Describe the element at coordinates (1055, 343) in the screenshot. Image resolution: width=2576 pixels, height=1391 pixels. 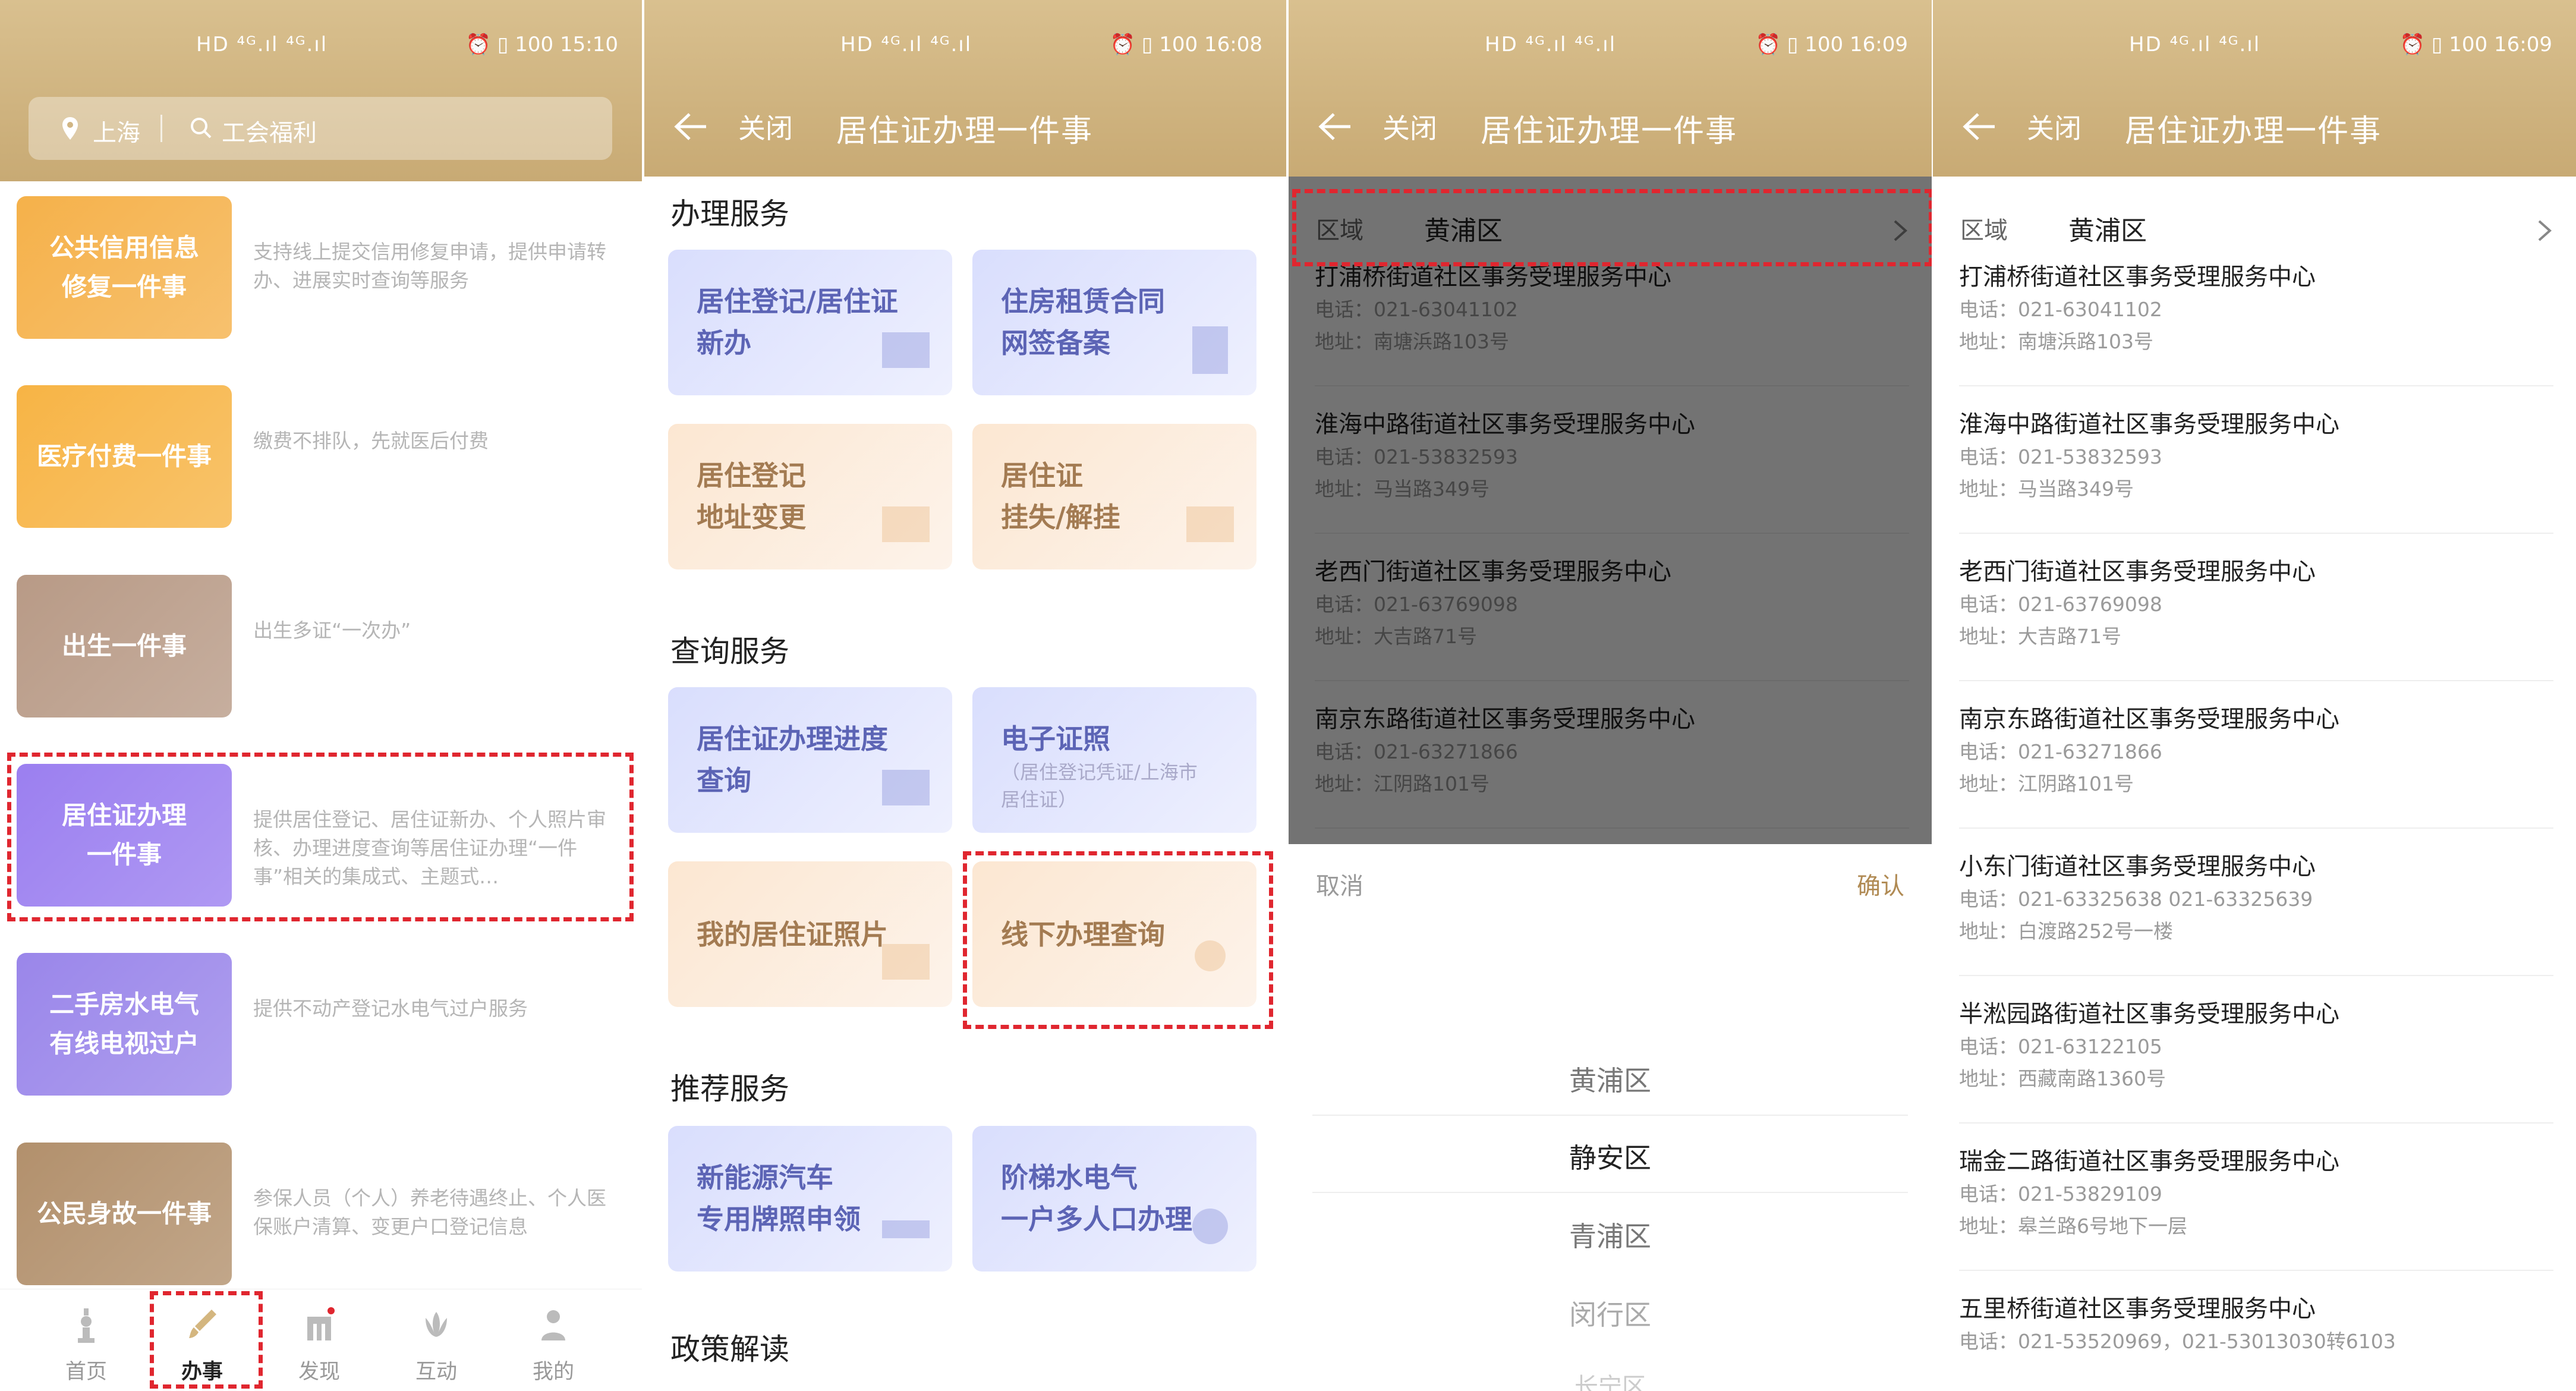
I see `tile-line2: 网签备案` at that location.